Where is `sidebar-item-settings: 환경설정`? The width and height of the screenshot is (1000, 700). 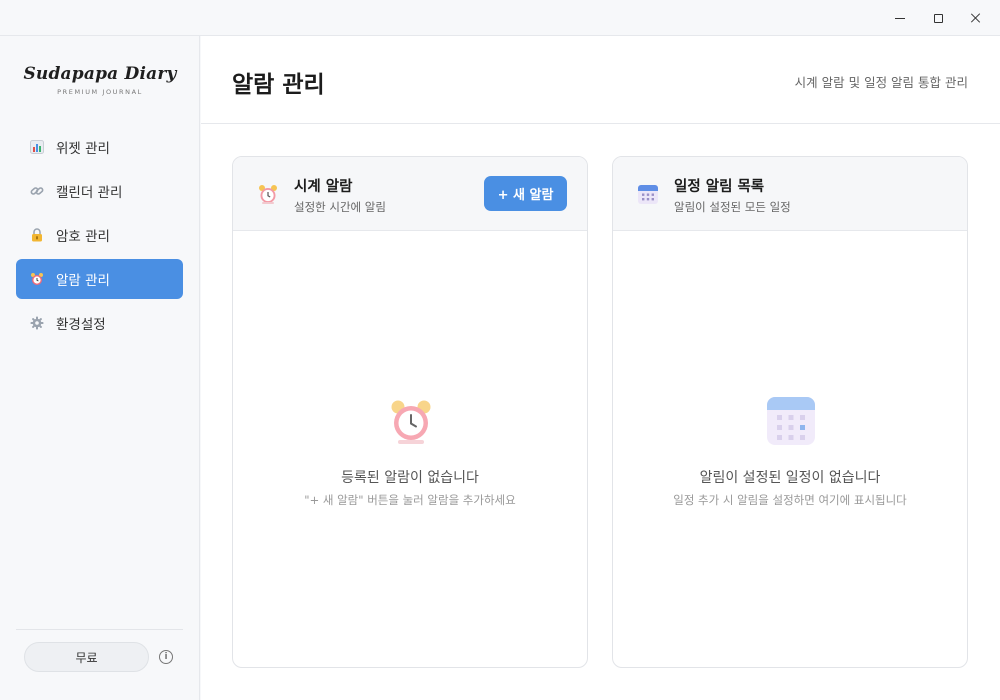
sidebar-item-settings: 환경설정 is located at coordinates (99, 323).